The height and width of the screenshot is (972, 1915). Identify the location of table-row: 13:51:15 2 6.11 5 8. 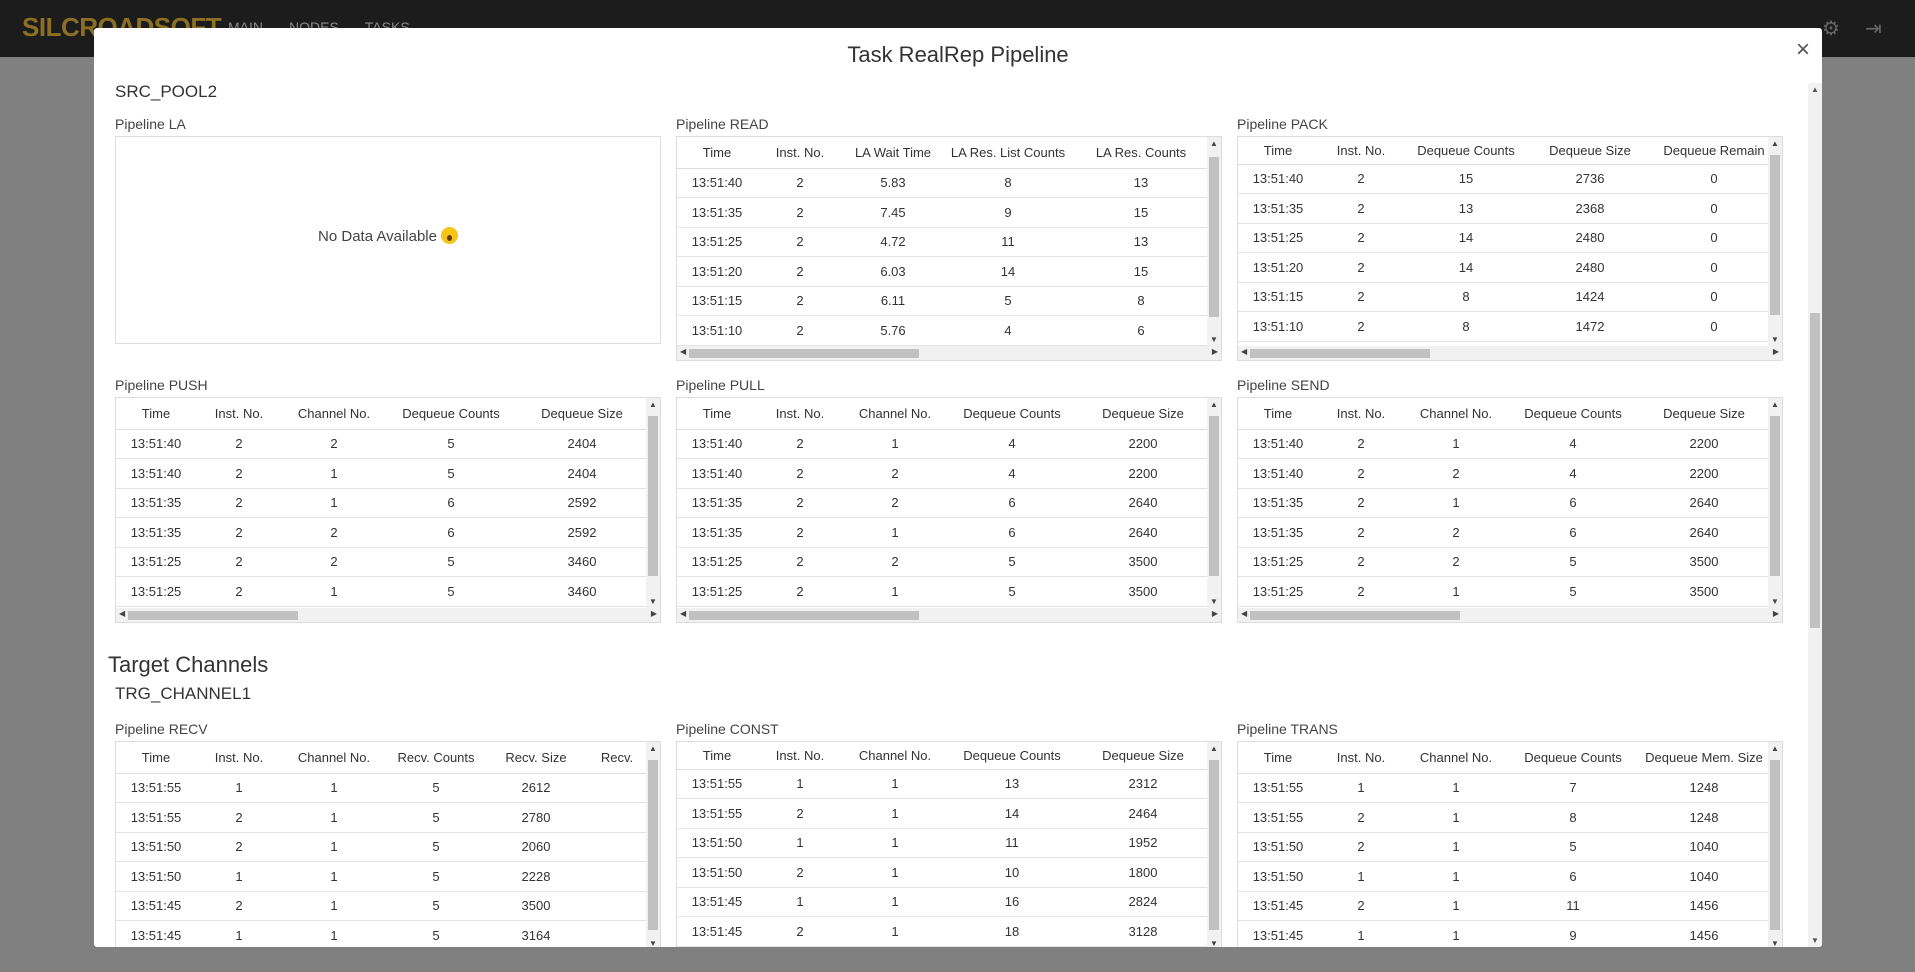
(942, 301).